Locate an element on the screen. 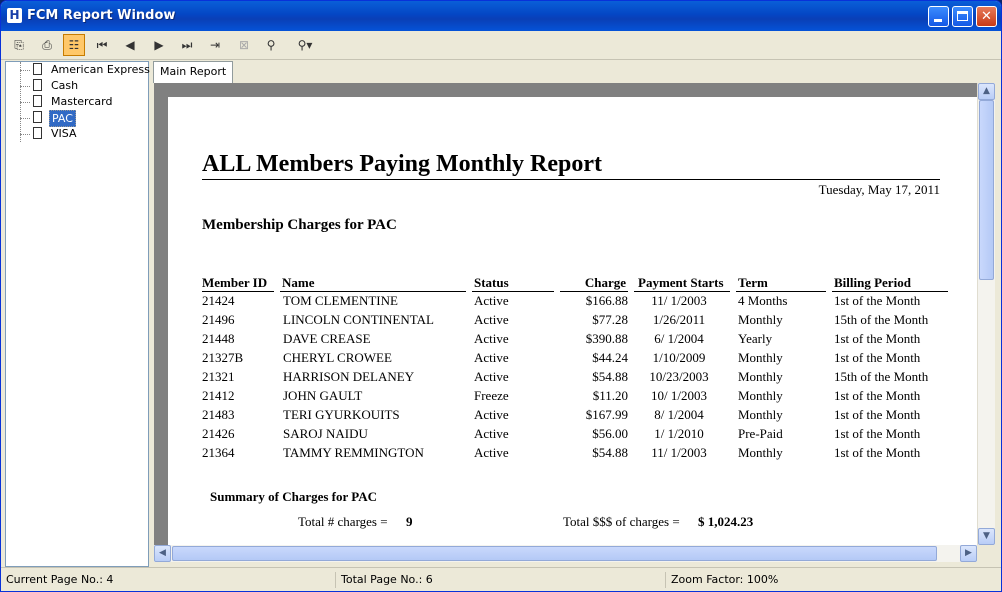 This screenshot has width=1002, height=592. horizontal-scrollbar: ◀ ▶ is located at coordinates (565, 553).